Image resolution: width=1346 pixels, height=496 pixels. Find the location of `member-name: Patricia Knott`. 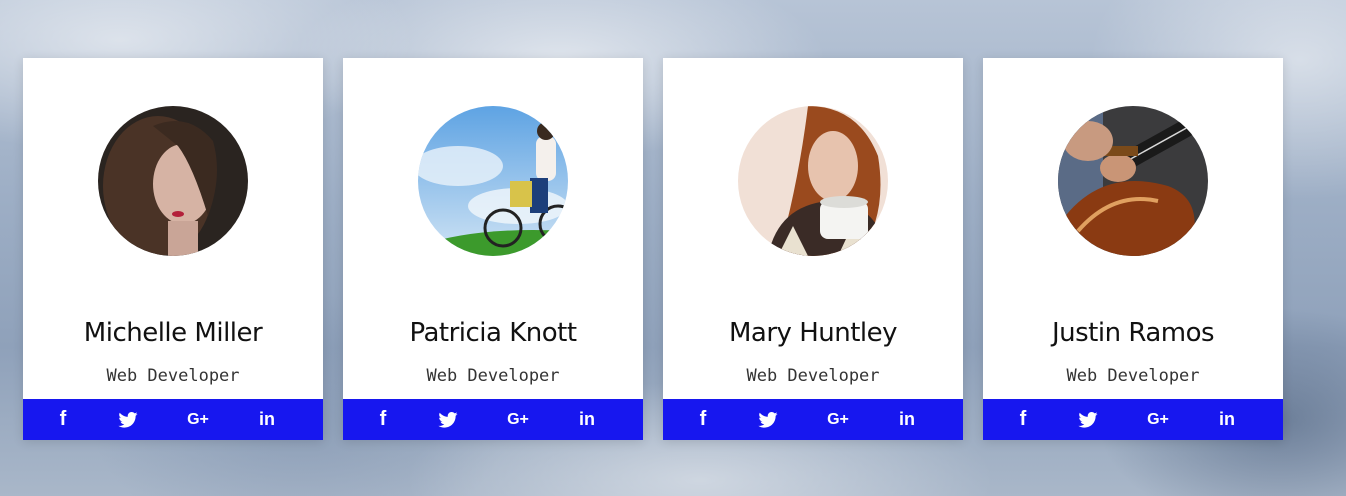

member-name: Patricia Knott is located at coordinates (493, 333).